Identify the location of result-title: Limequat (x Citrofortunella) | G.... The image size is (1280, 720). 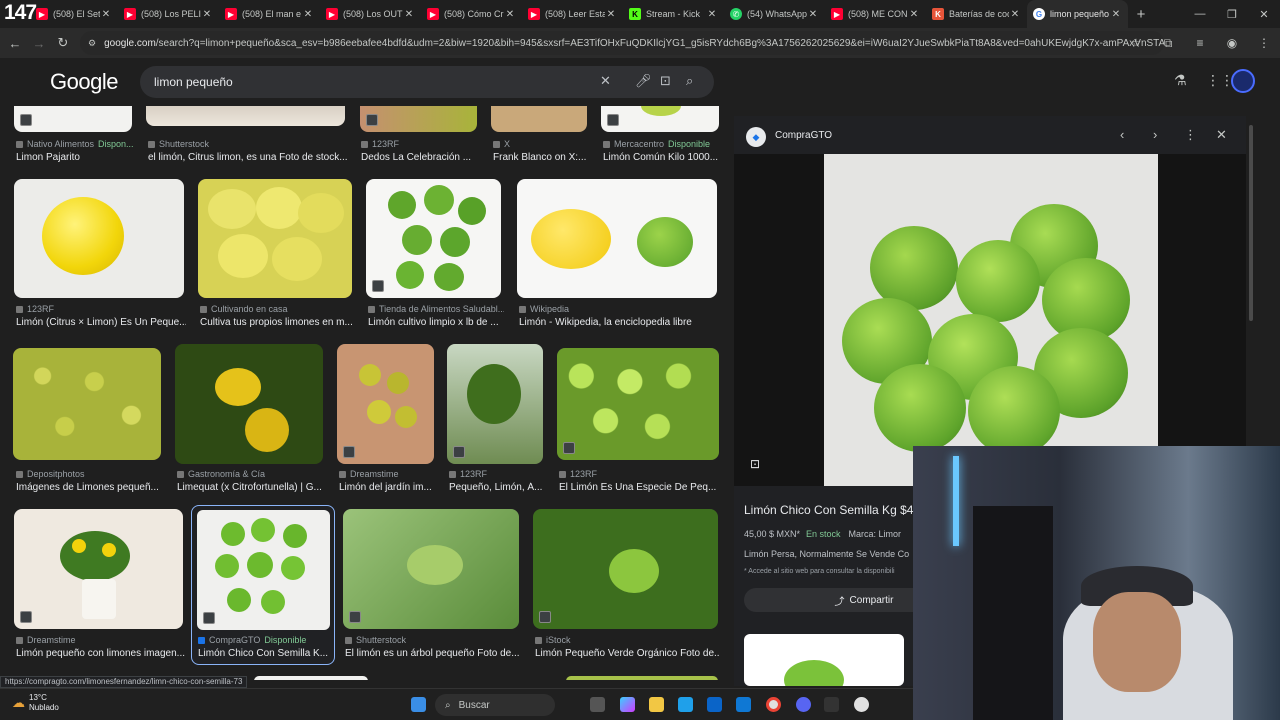
(251, 487).